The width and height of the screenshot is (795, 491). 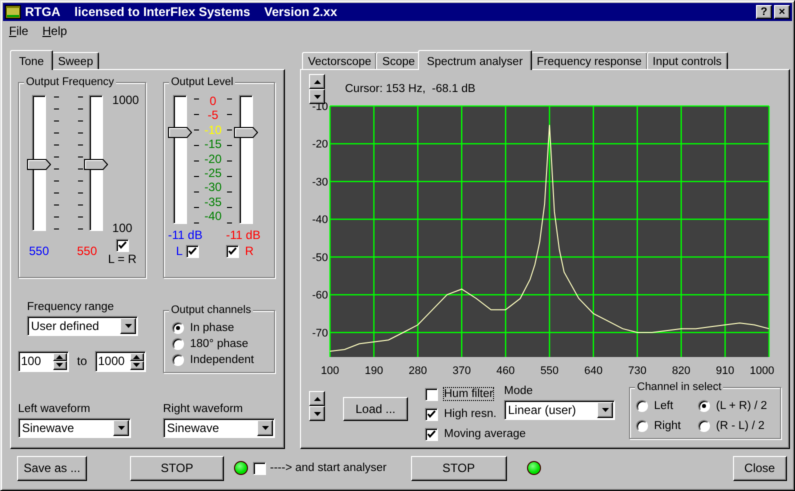 What do you see at coordinates (320, 182) in the screenshot?
I see `axis-tick-label: -30` at bounding box center [320, 182].